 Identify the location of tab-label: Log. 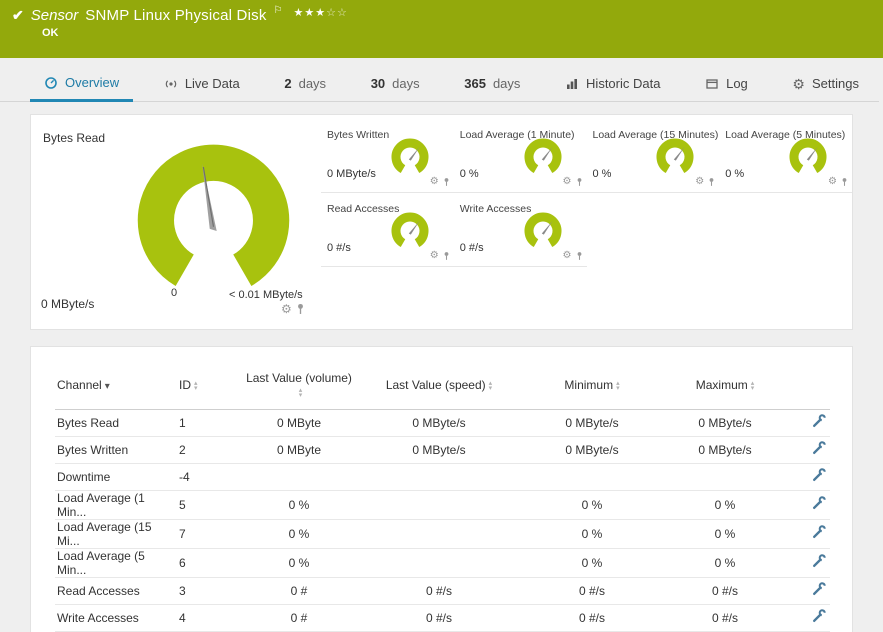
(737, 83).